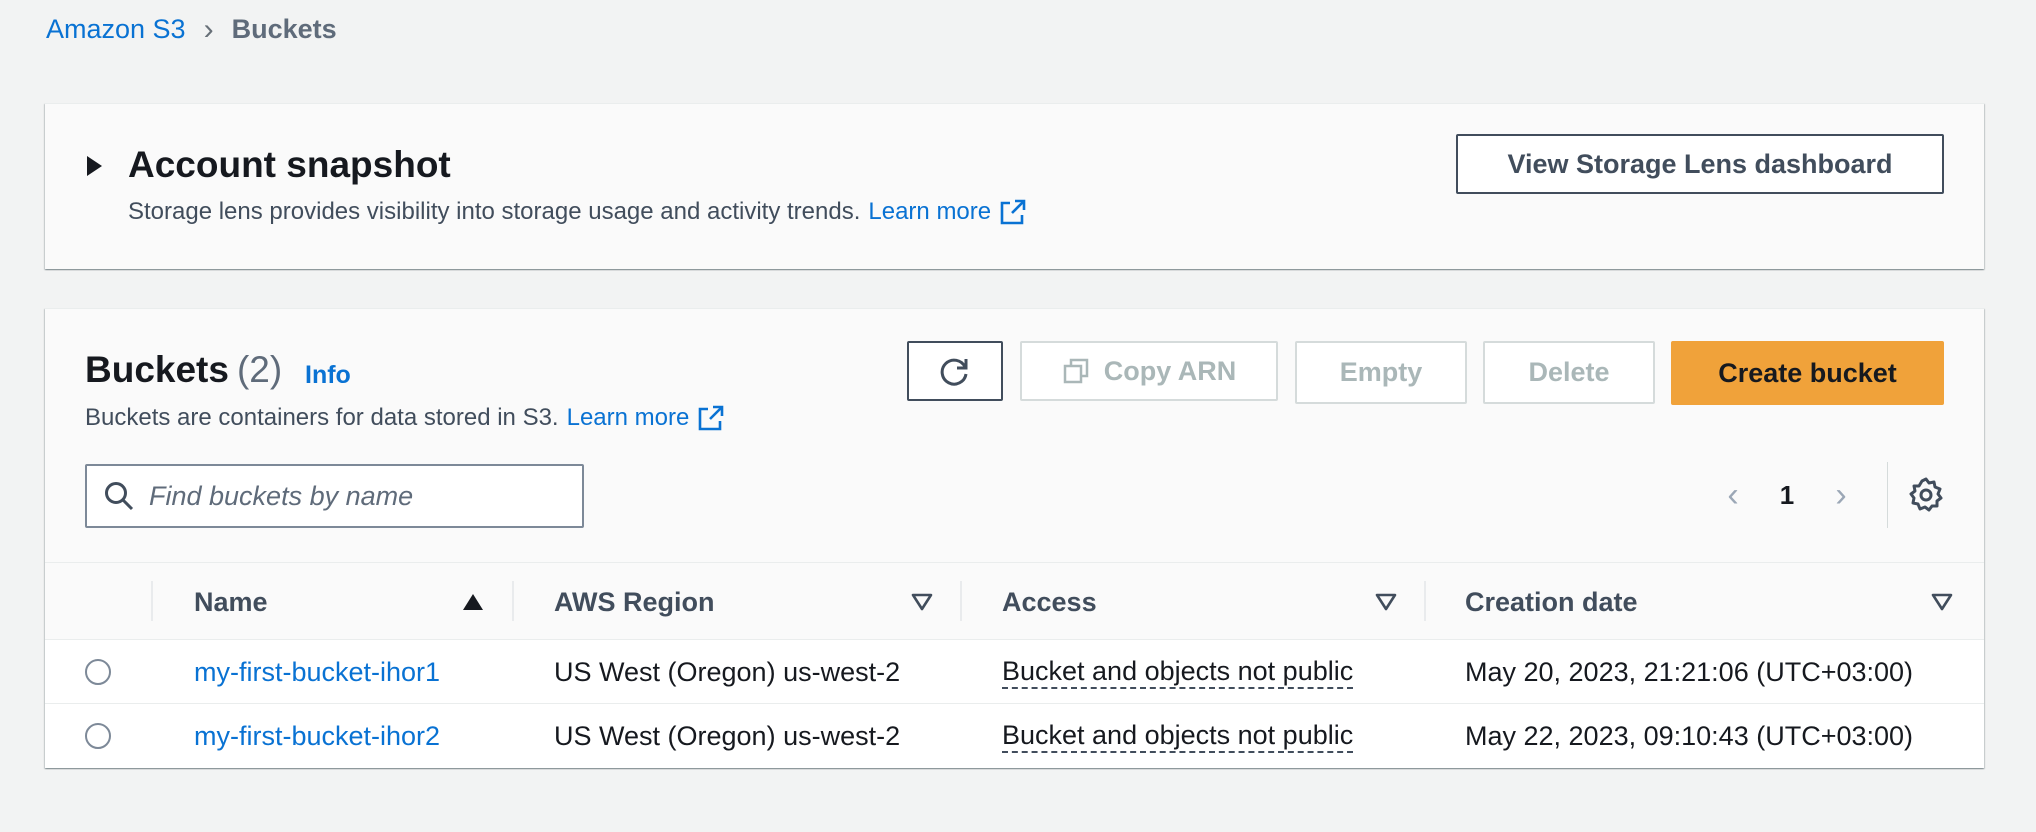  I want to click on search-input, so click(349, 496).